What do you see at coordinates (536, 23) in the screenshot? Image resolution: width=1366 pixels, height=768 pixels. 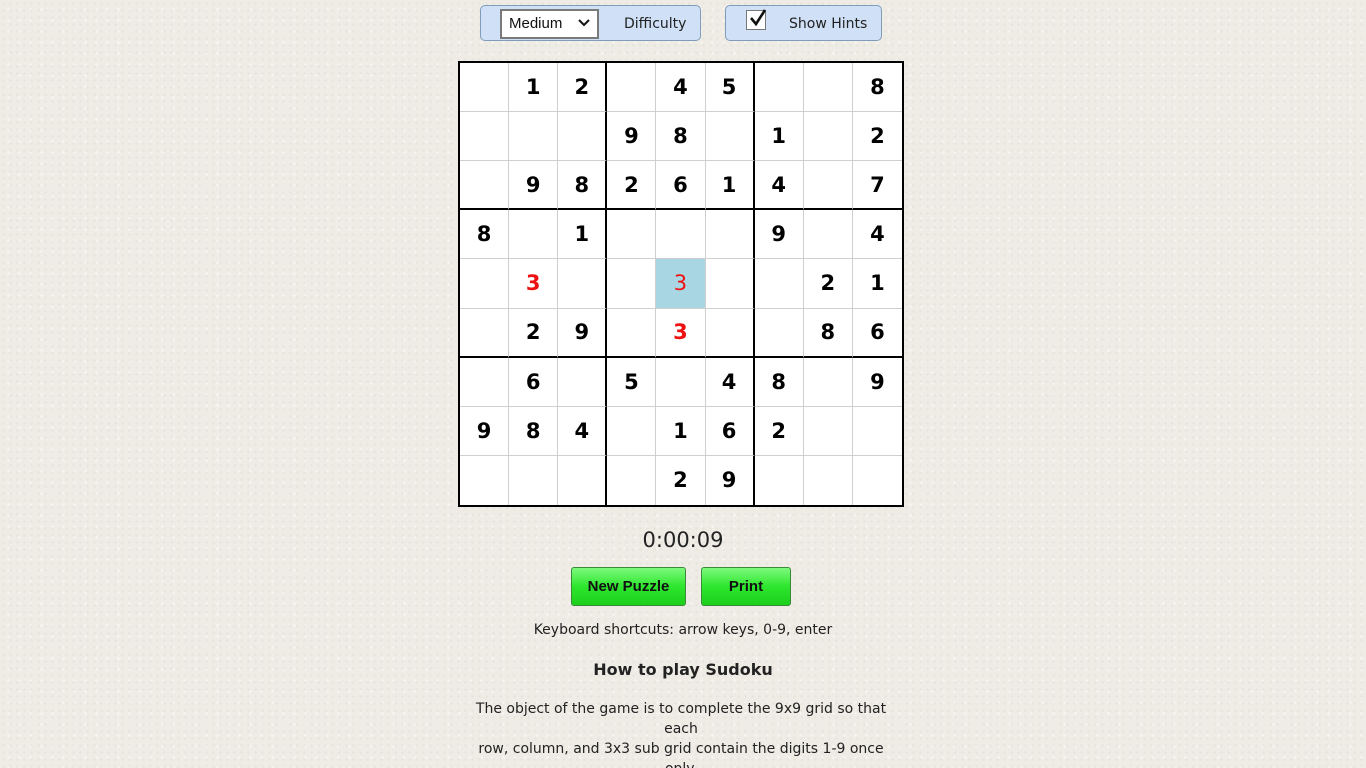 I see `difficulty-select-value: Medium` at bounding box center [536, 23].